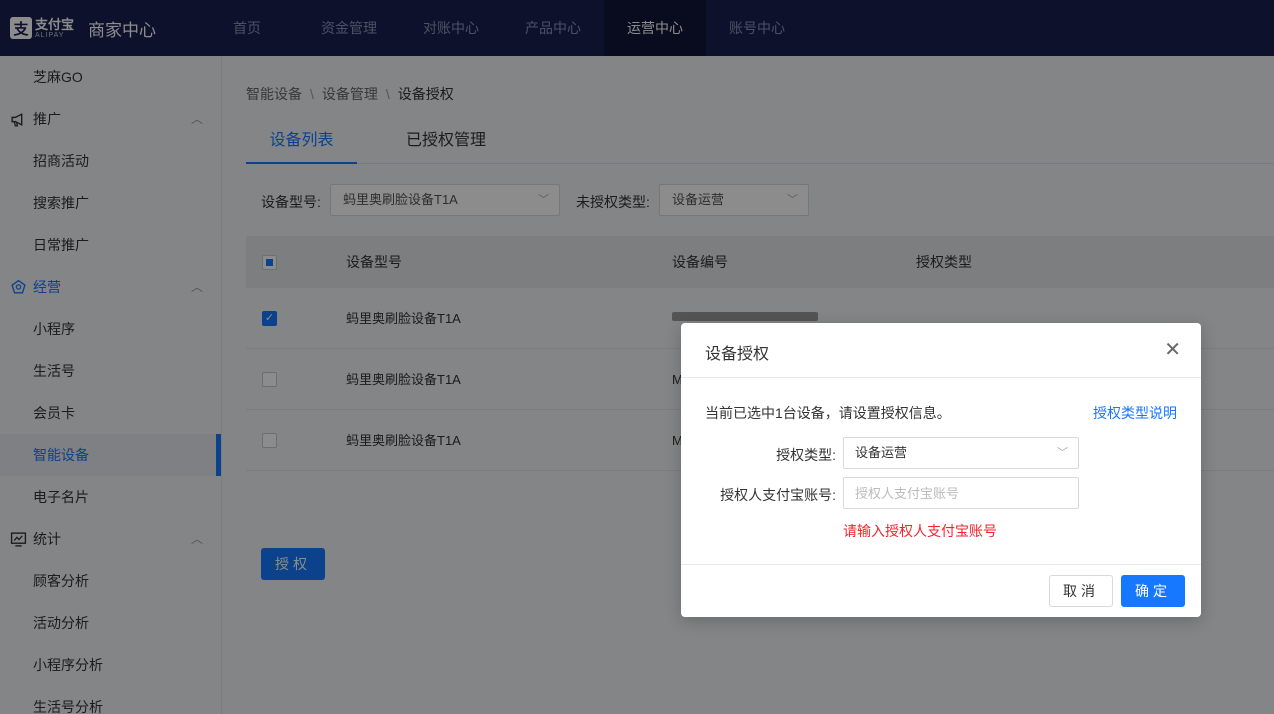 The height and width of the screenshot is (714, 1274). Describe the element at coordinates (1153, 591) in the screenshot. I see `confirm-button: 确定` at that location.